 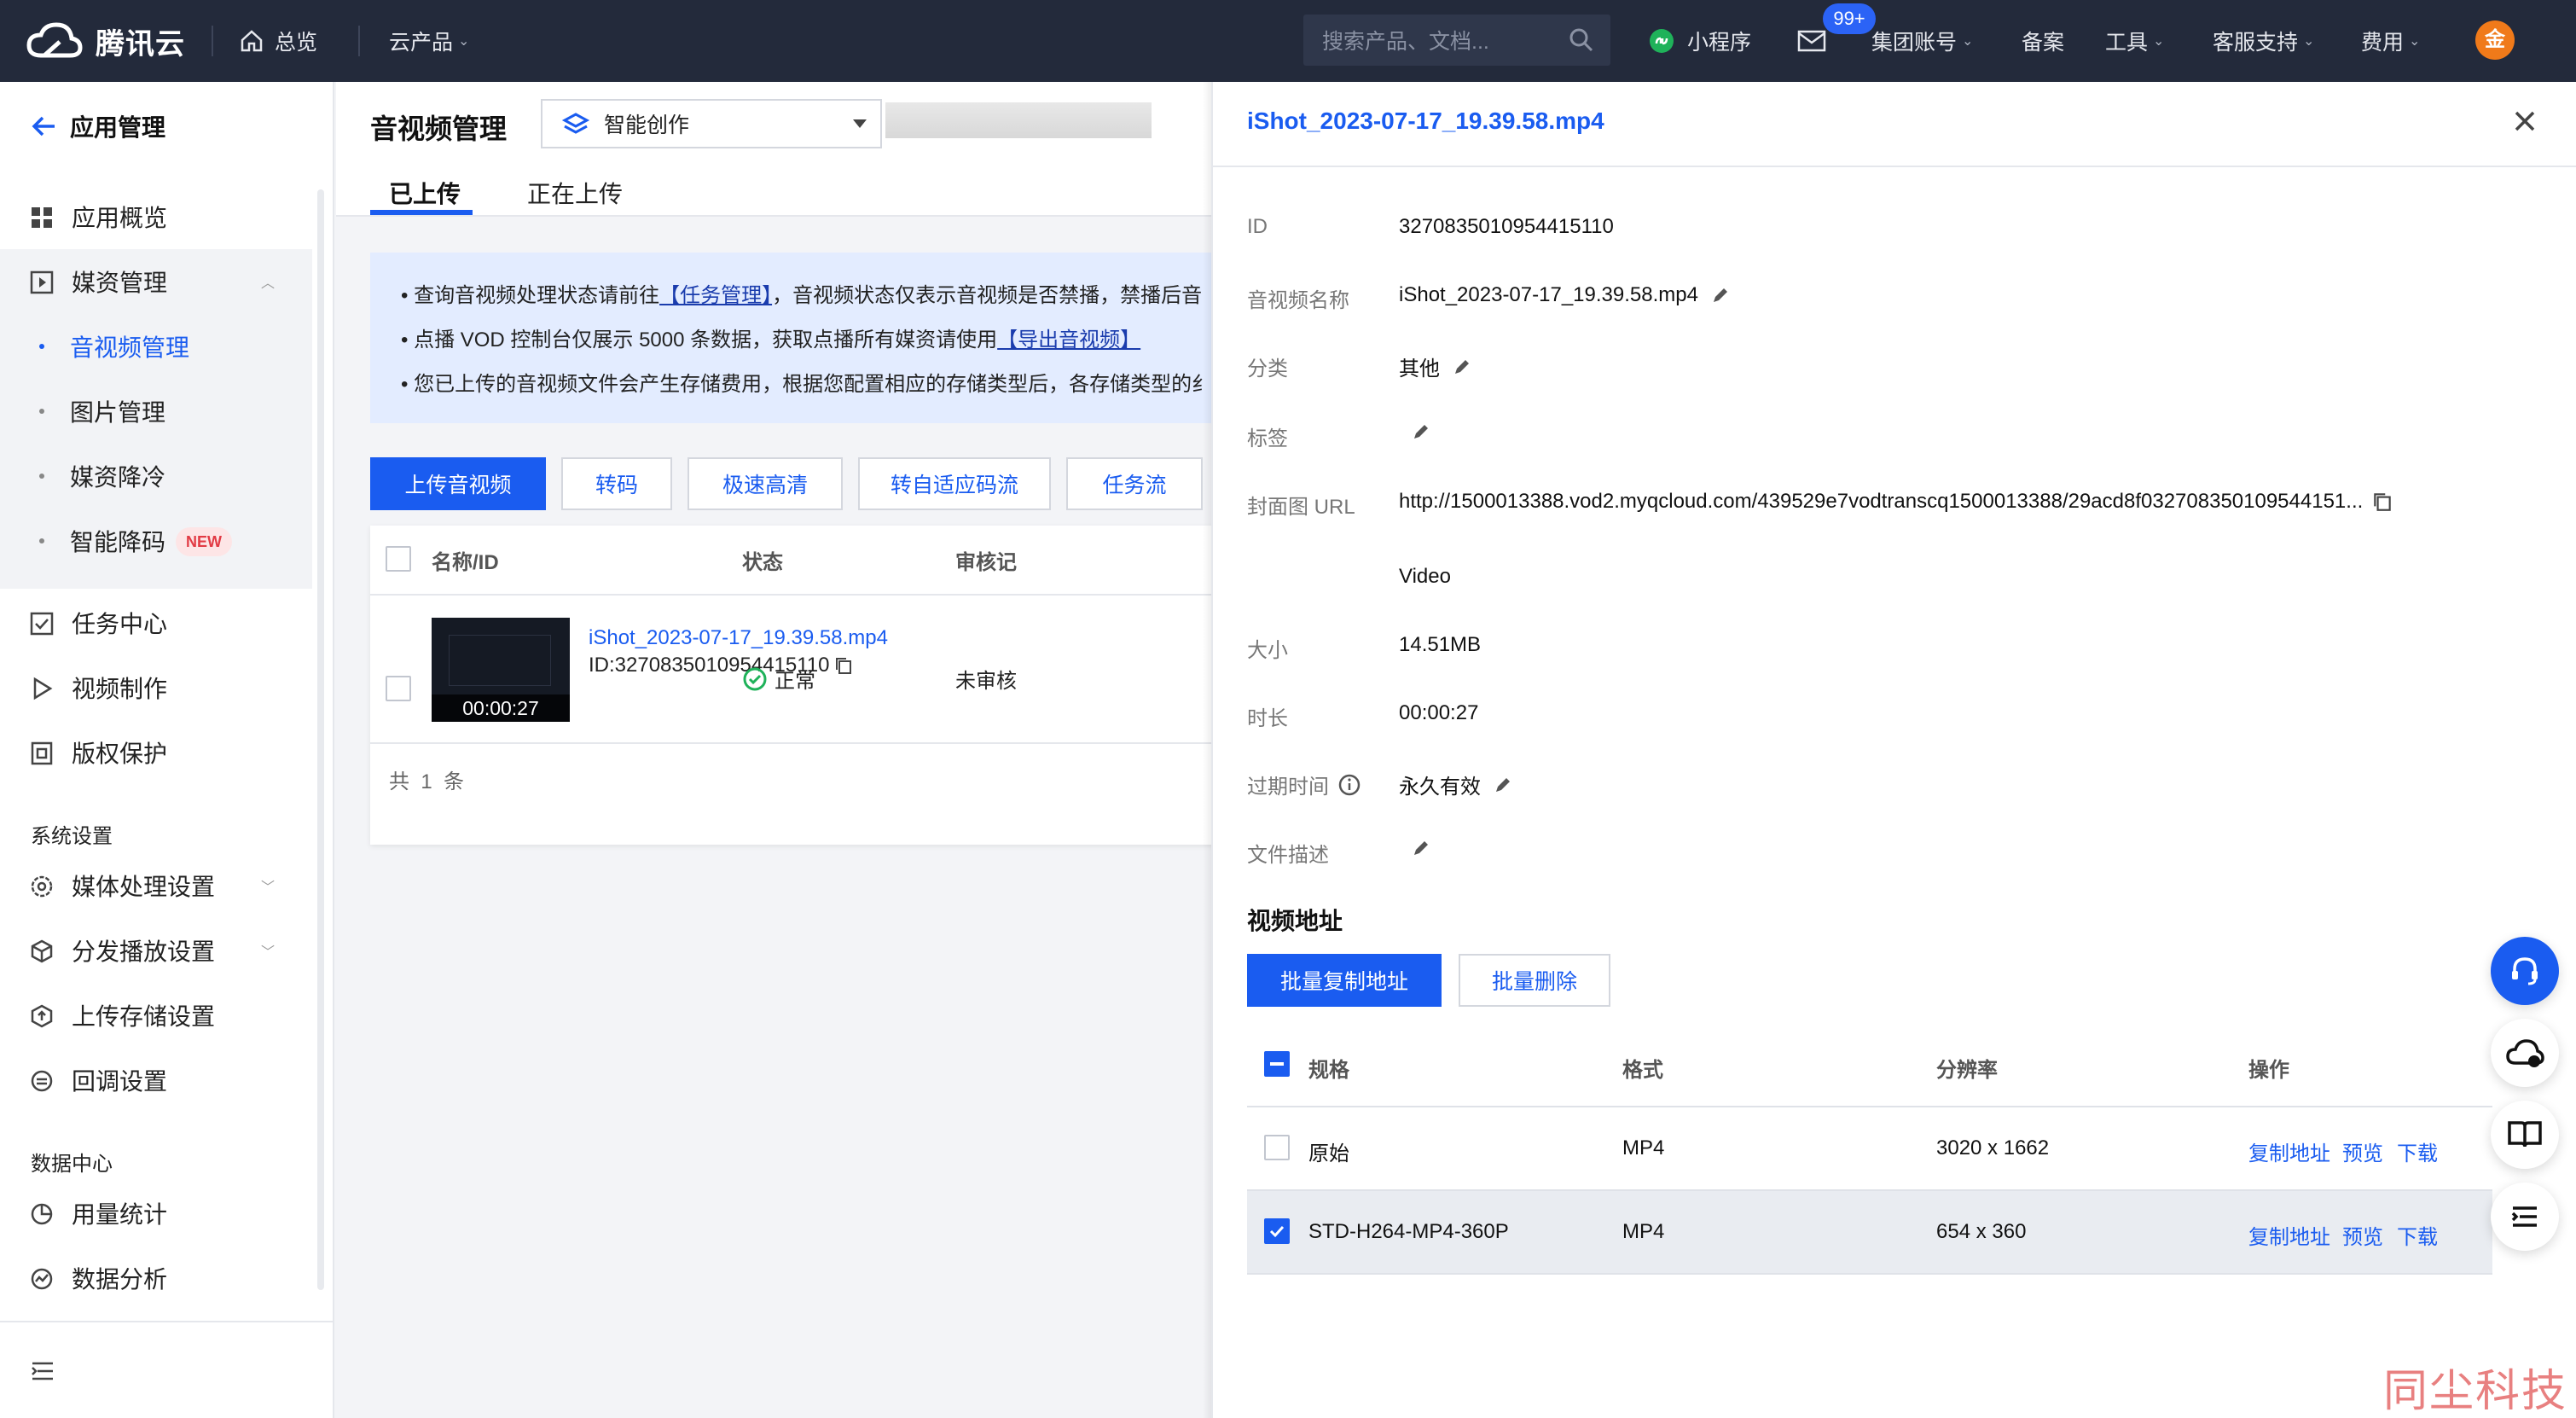 What do you see at coordinates (1068, 340) in the screenshot?
I see `export-av-link: 【导出音视频】` at bounding box center [1068, 340].